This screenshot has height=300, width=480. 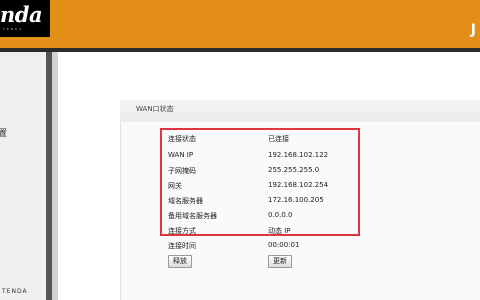 I want to click on header-corner-icon: J, so click(x=473, y=30).